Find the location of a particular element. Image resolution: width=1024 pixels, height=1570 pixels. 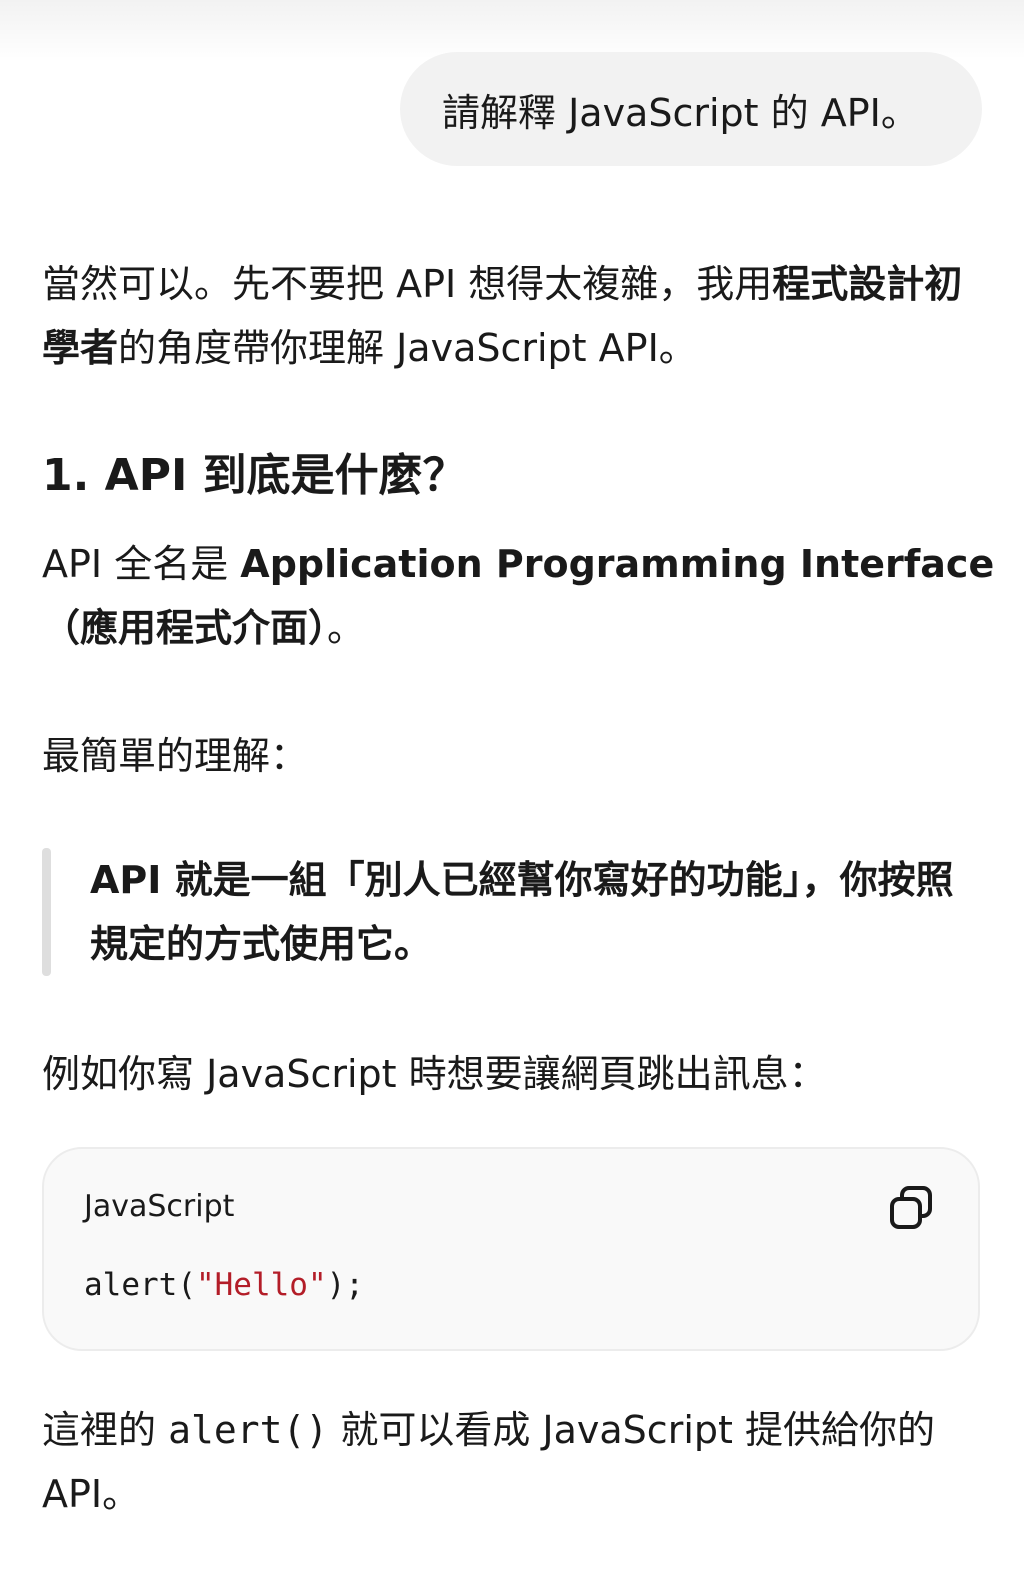

definition-bold-1: Application Programming Interface is located at coordinates (617, 564).